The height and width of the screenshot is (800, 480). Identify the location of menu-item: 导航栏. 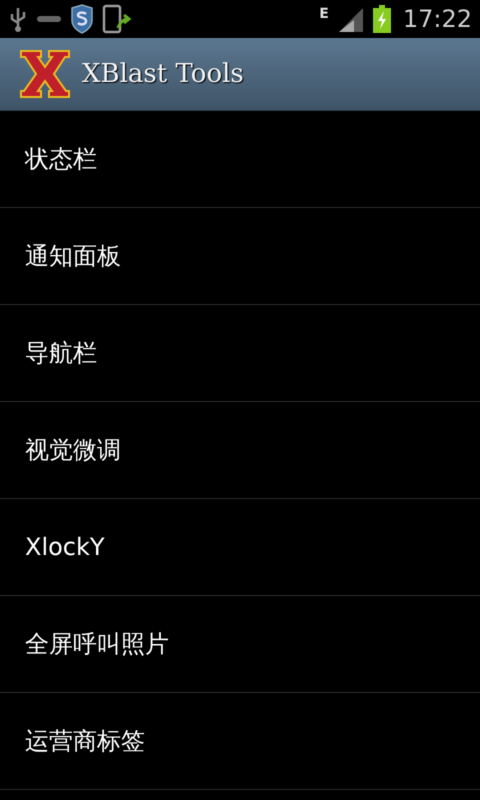
(240, 353).